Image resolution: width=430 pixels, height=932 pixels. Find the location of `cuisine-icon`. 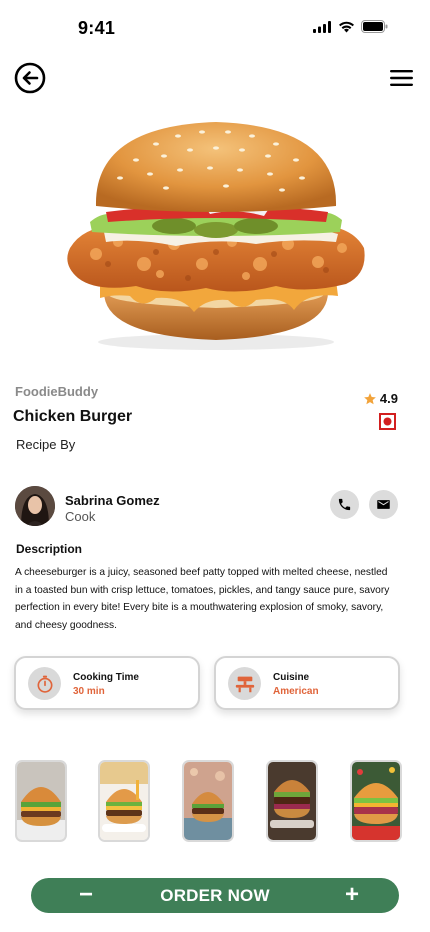

cuisine-icon is located at coordinates (244, 683).